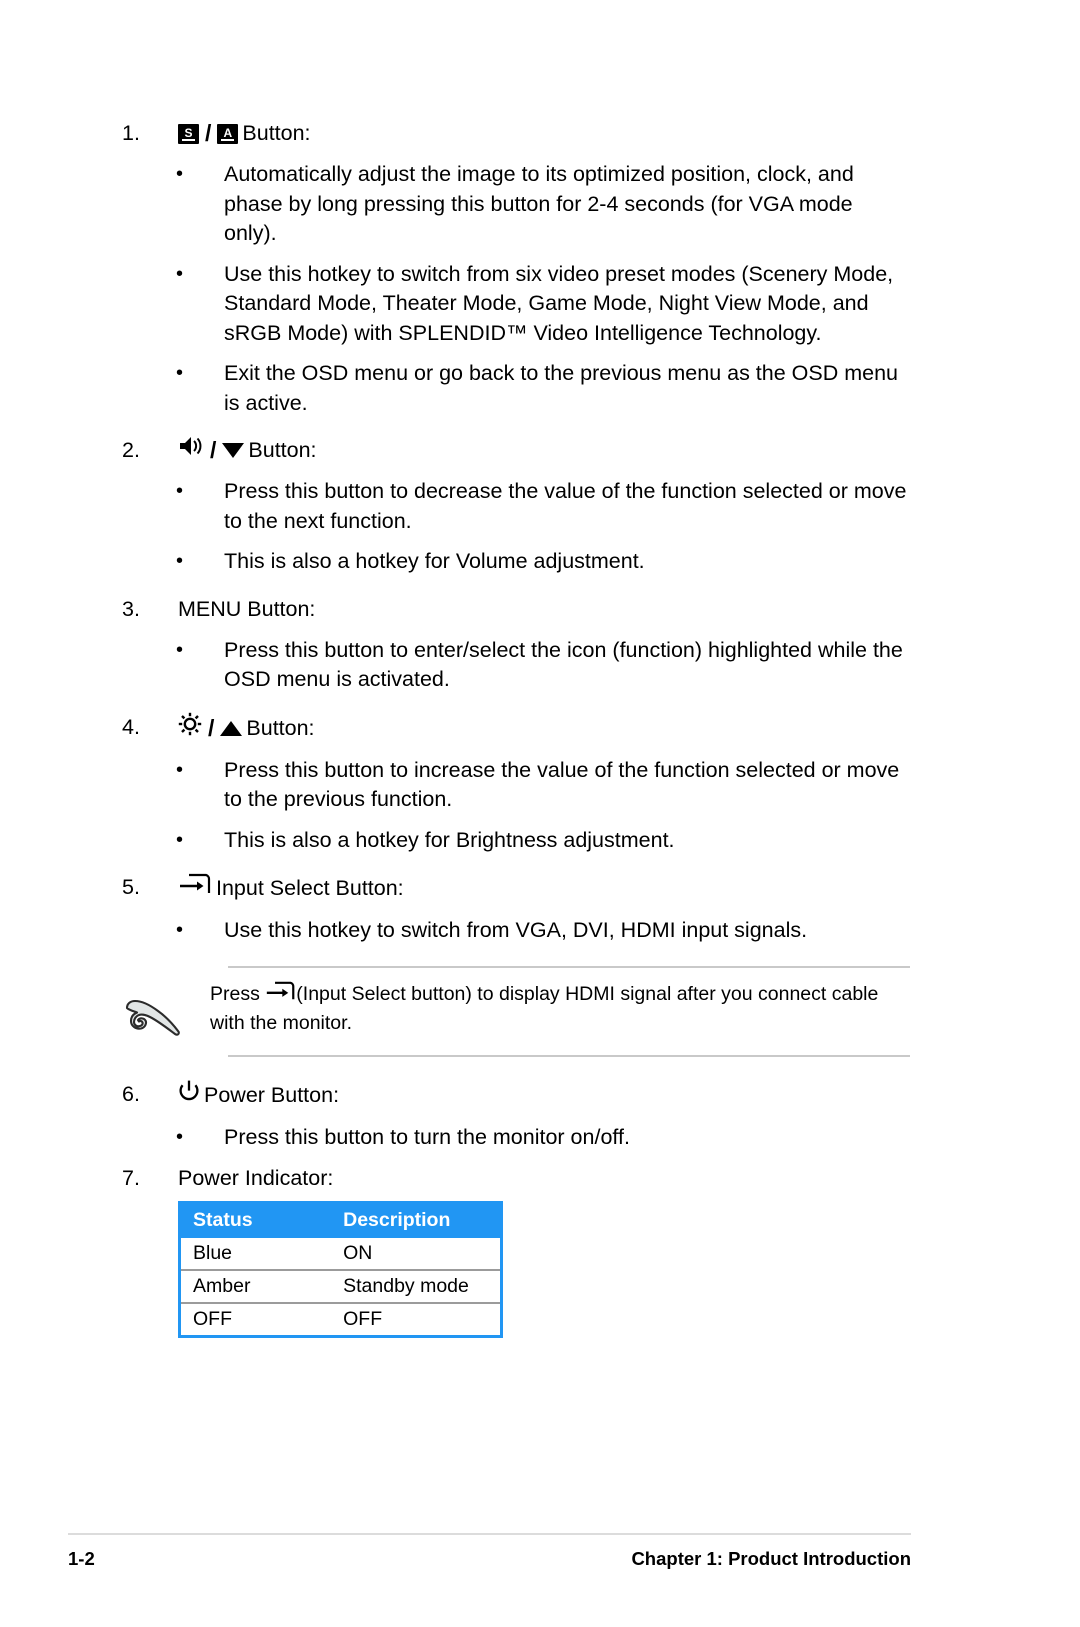  I want to click on item-title: MENU Button:, so click(247, 608).